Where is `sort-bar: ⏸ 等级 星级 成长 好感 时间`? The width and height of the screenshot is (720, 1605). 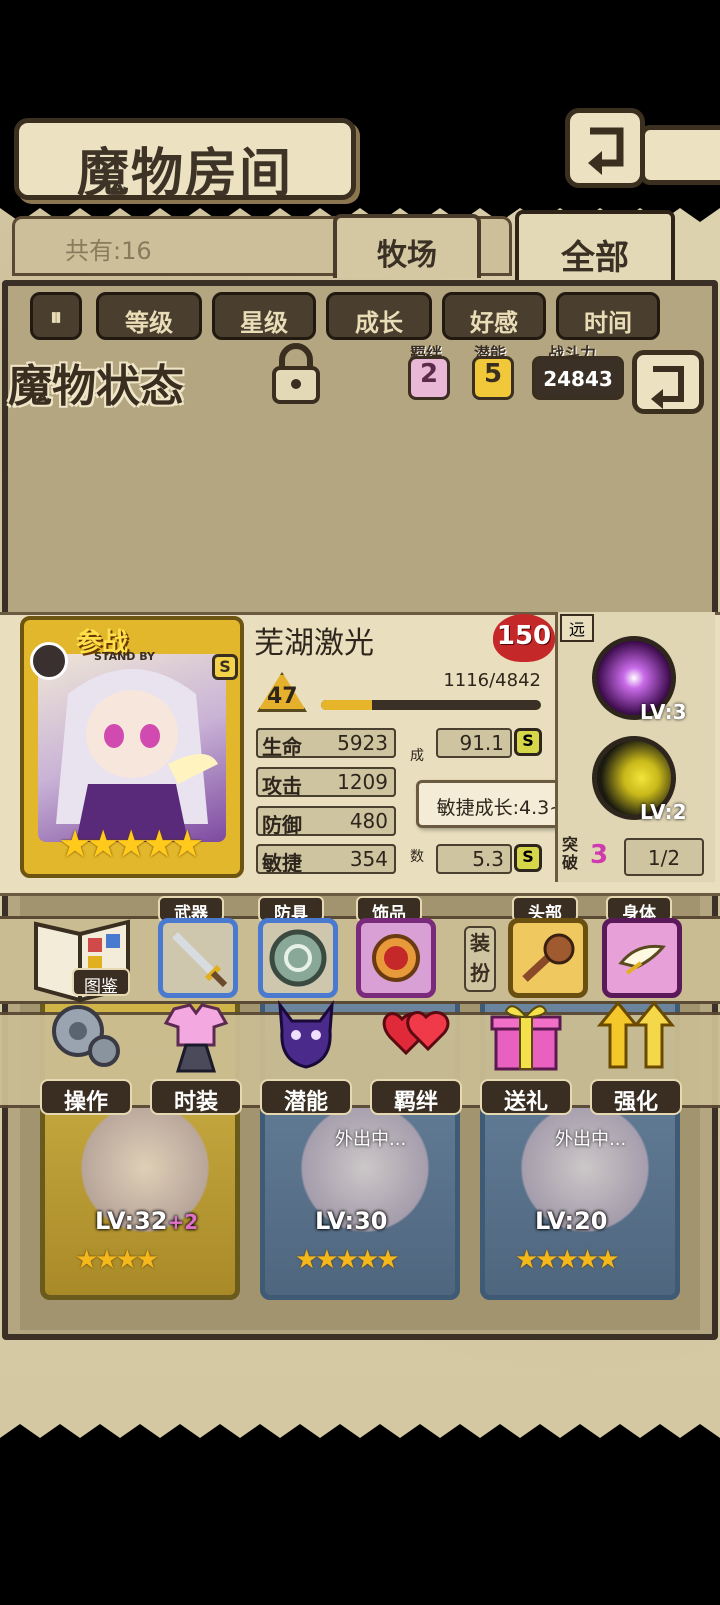
sort-bar: ⏸ 等级 星级 成长 好感 时间 is located at coordinates (355, 317).